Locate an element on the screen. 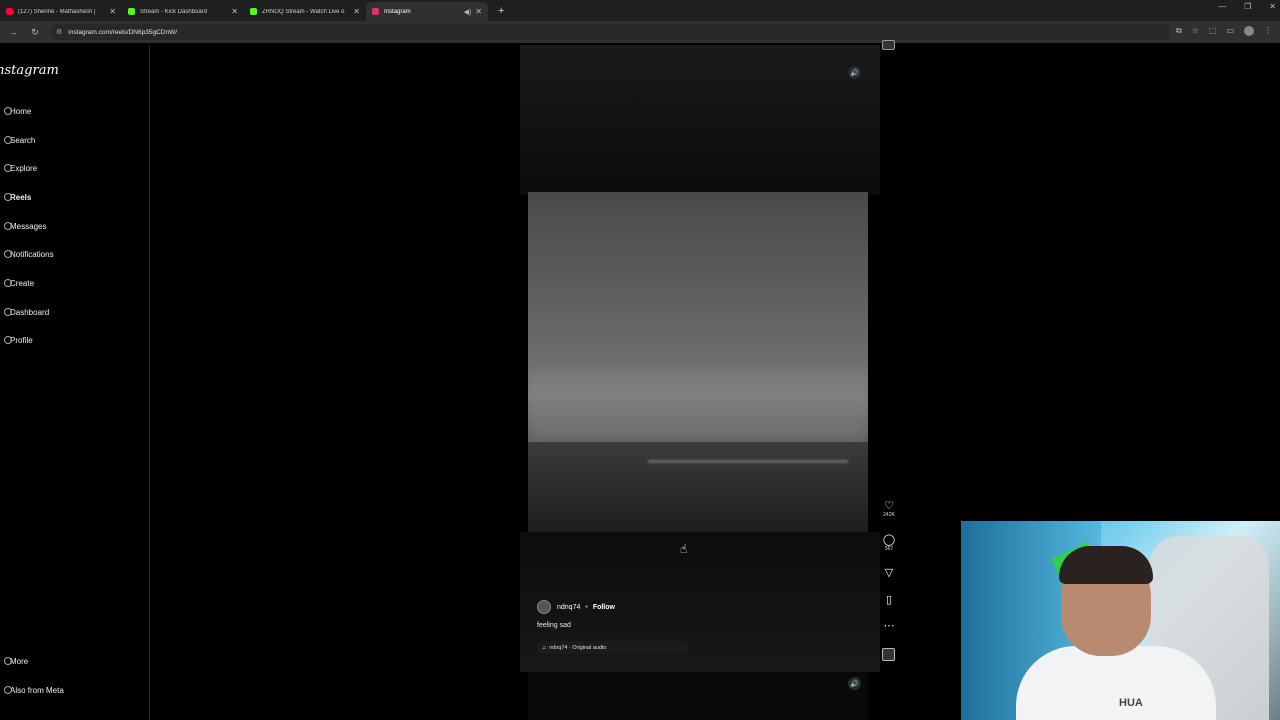 Image resolution: width=1280 pixels, height=720 pixels. browser-tab: ZRNOQ Stream - Watch Live o ✕ is located at coordinates (305, 11).